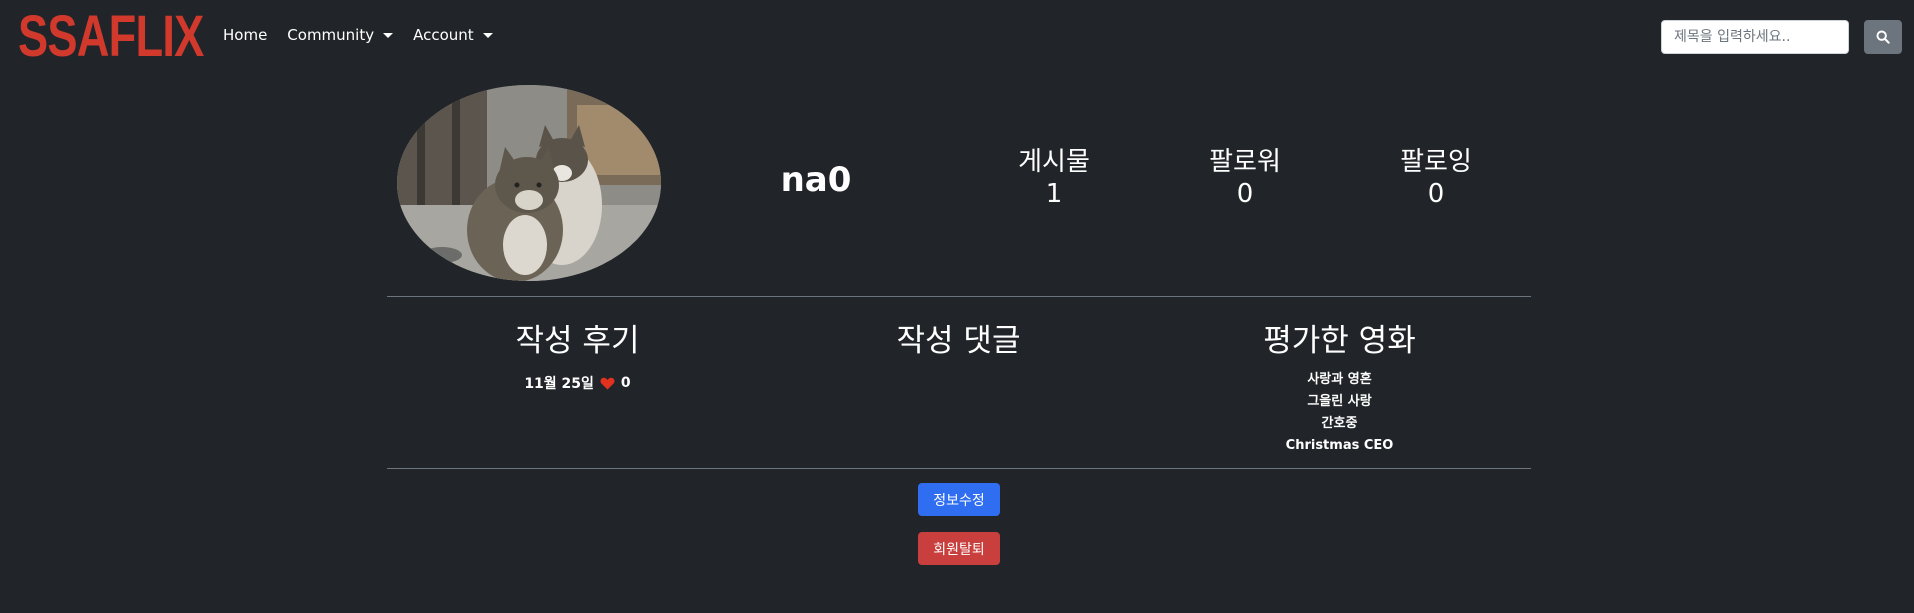  I want to click on cat-photo-icon, so click(529, 183).